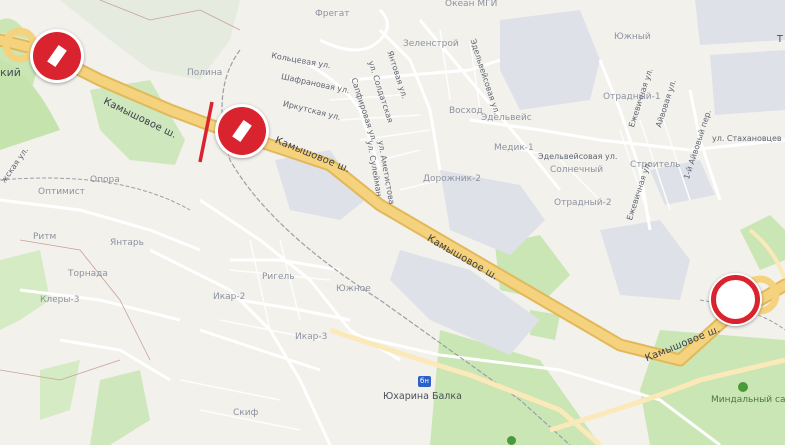  I want to click on district-label: Океан МГИ, so click(471, 4).